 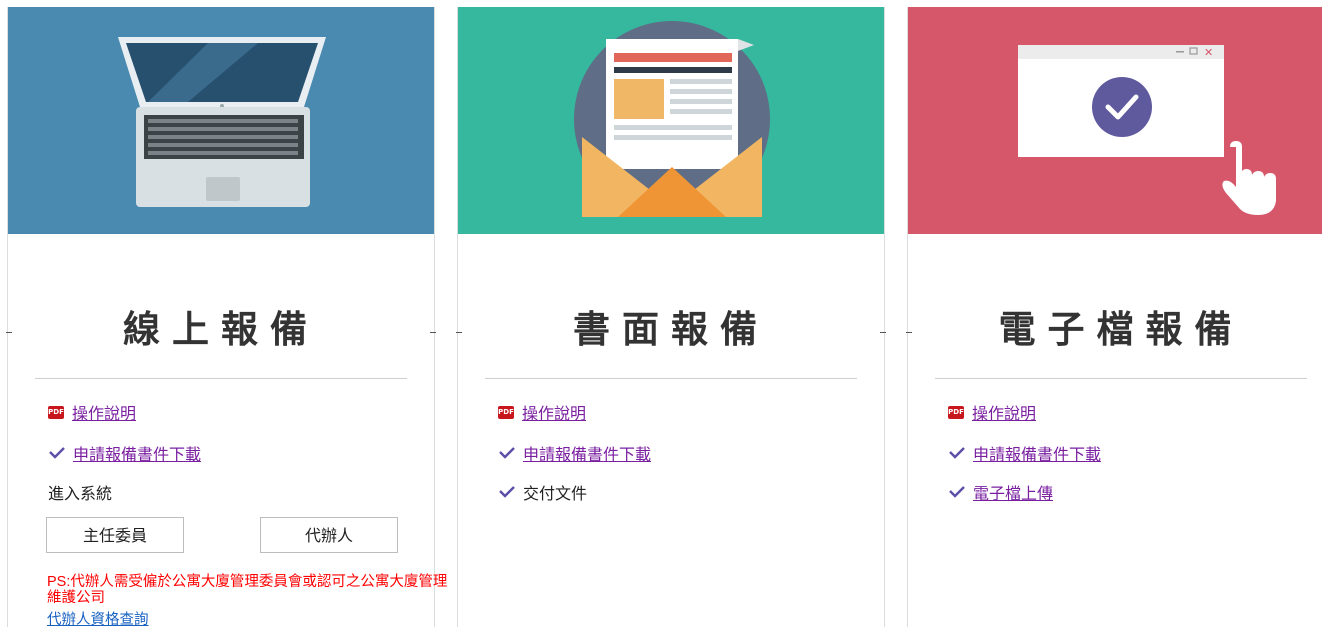 I want to click on agent-notice: PS:代辦人需受僱於公寓大廈管理委員會或認可之公寓大廈管理維護公司, so click(x=247, y=590).